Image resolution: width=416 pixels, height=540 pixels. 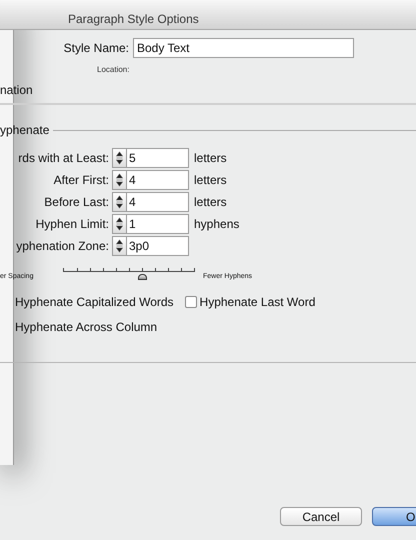 What do you see at coordinates (133, 19) in the screenshot?
I see `window-title: Paragraph Style Options` at bounding box center [133, 19].